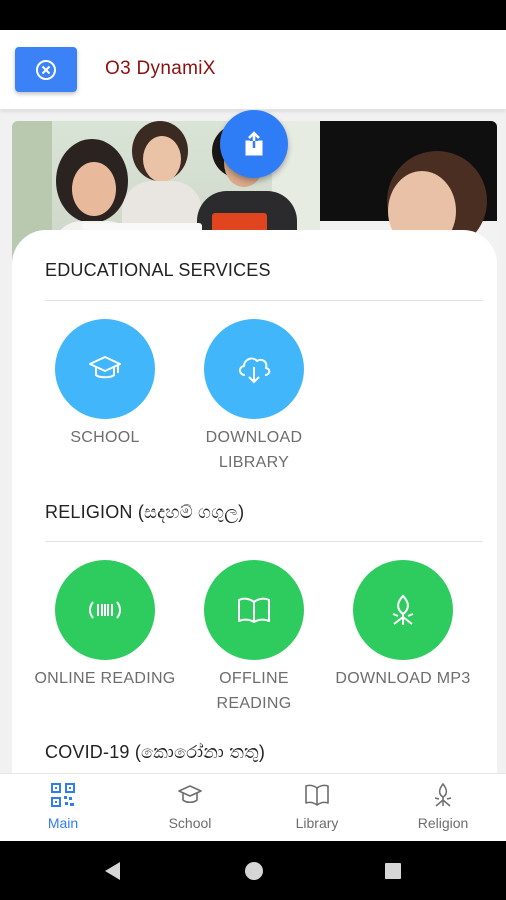  I want to click on nav-school: School, so click(190, 808).